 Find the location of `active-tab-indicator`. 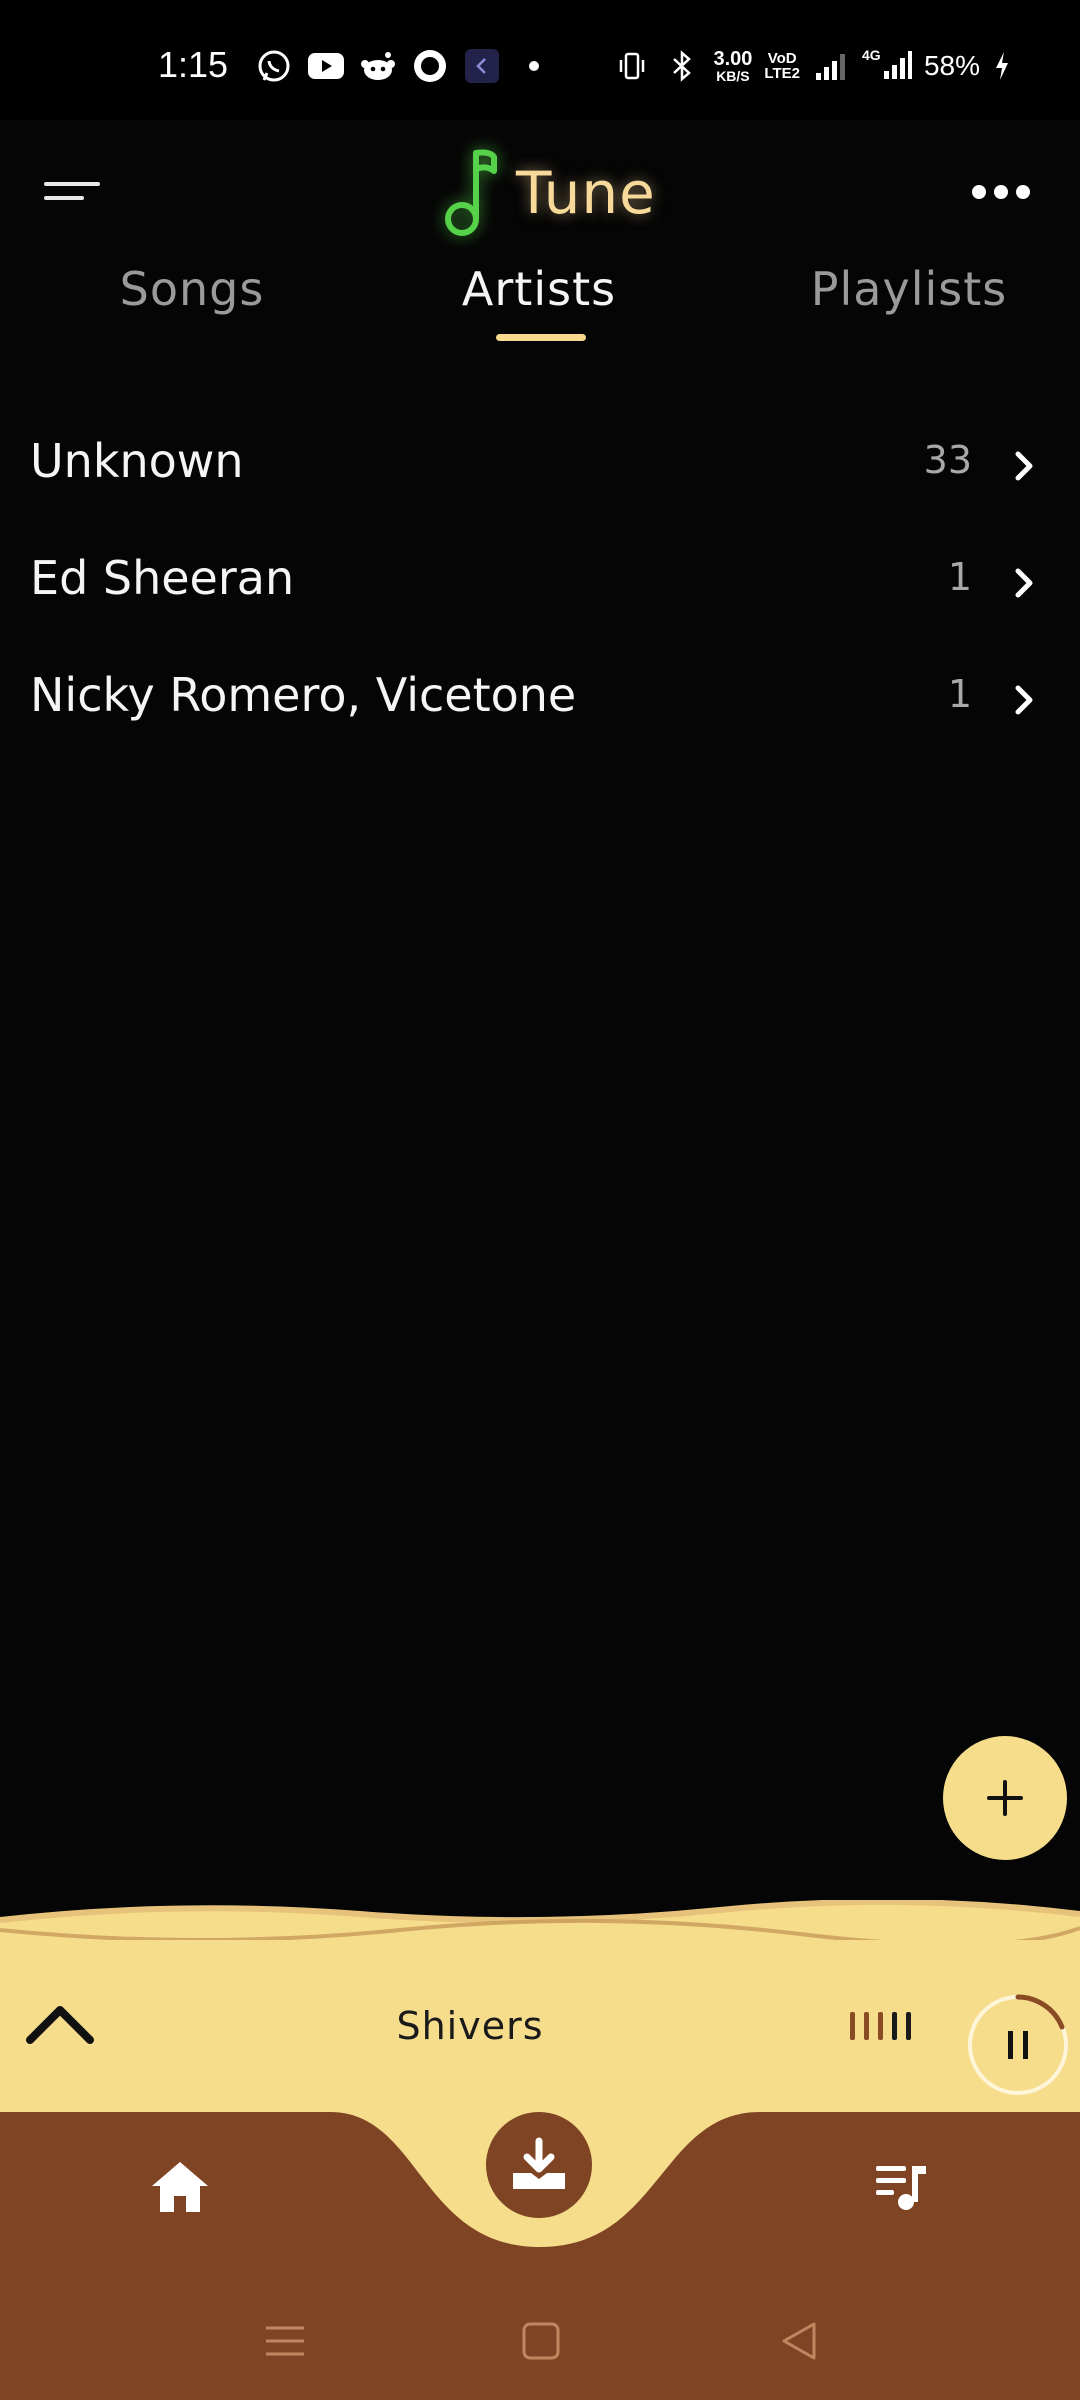

active-tab-indicator is located at coordinates (541, 337).